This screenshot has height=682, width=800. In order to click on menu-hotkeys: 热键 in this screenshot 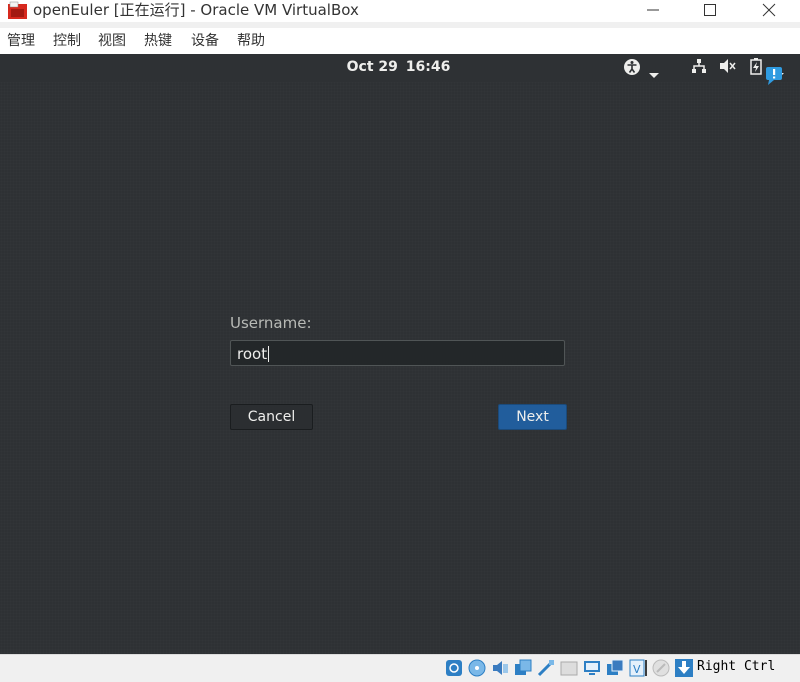, I will do `click(158, 41)`.